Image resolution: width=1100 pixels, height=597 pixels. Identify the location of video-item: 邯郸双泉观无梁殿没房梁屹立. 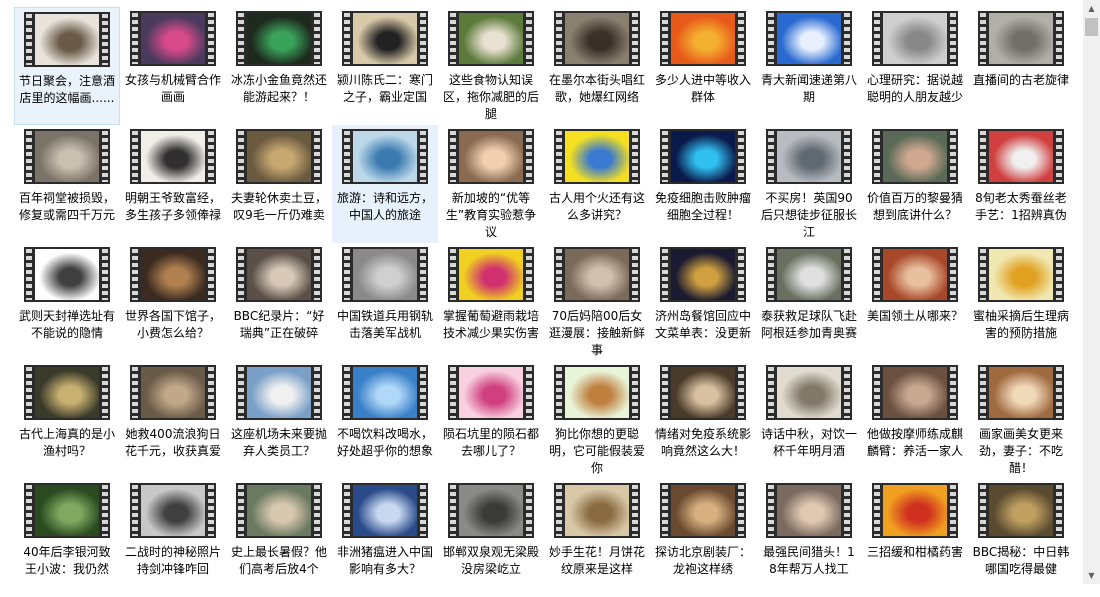
(491, 538).